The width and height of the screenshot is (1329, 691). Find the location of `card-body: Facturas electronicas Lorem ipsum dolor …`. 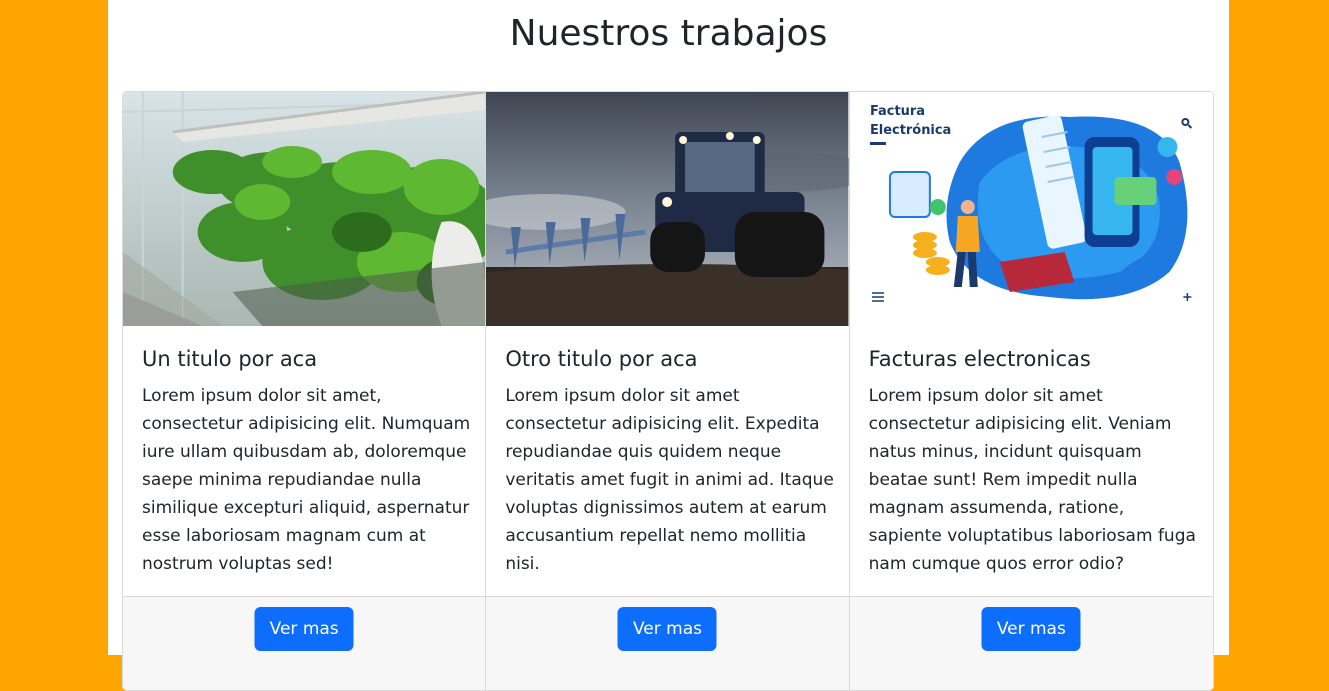

card-body: Facturas electronicas Lorem ipsum dolor … is located at coordinates (1036, 461).